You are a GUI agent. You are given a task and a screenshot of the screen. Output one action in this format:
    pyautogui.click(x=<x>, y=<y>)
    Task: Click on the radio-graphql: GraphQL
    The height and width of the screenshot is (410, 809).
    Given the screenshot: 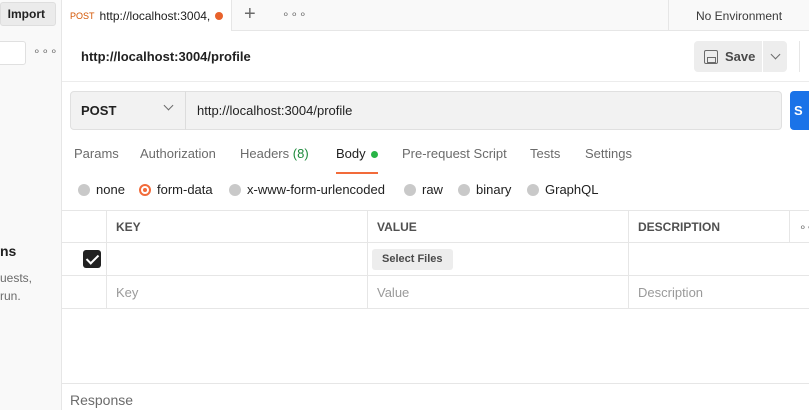 What is the action you would take?
    pyautogui.click(x=562, y=189)
    